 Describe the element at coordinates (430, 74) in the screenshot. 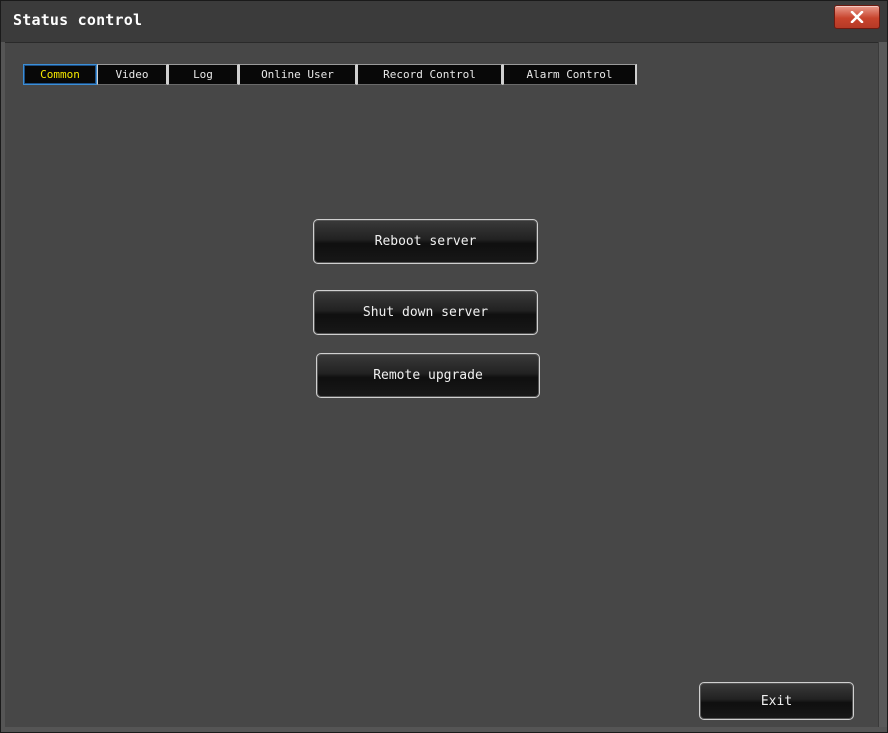

I see `tab-record-control: Record Control` at that location.